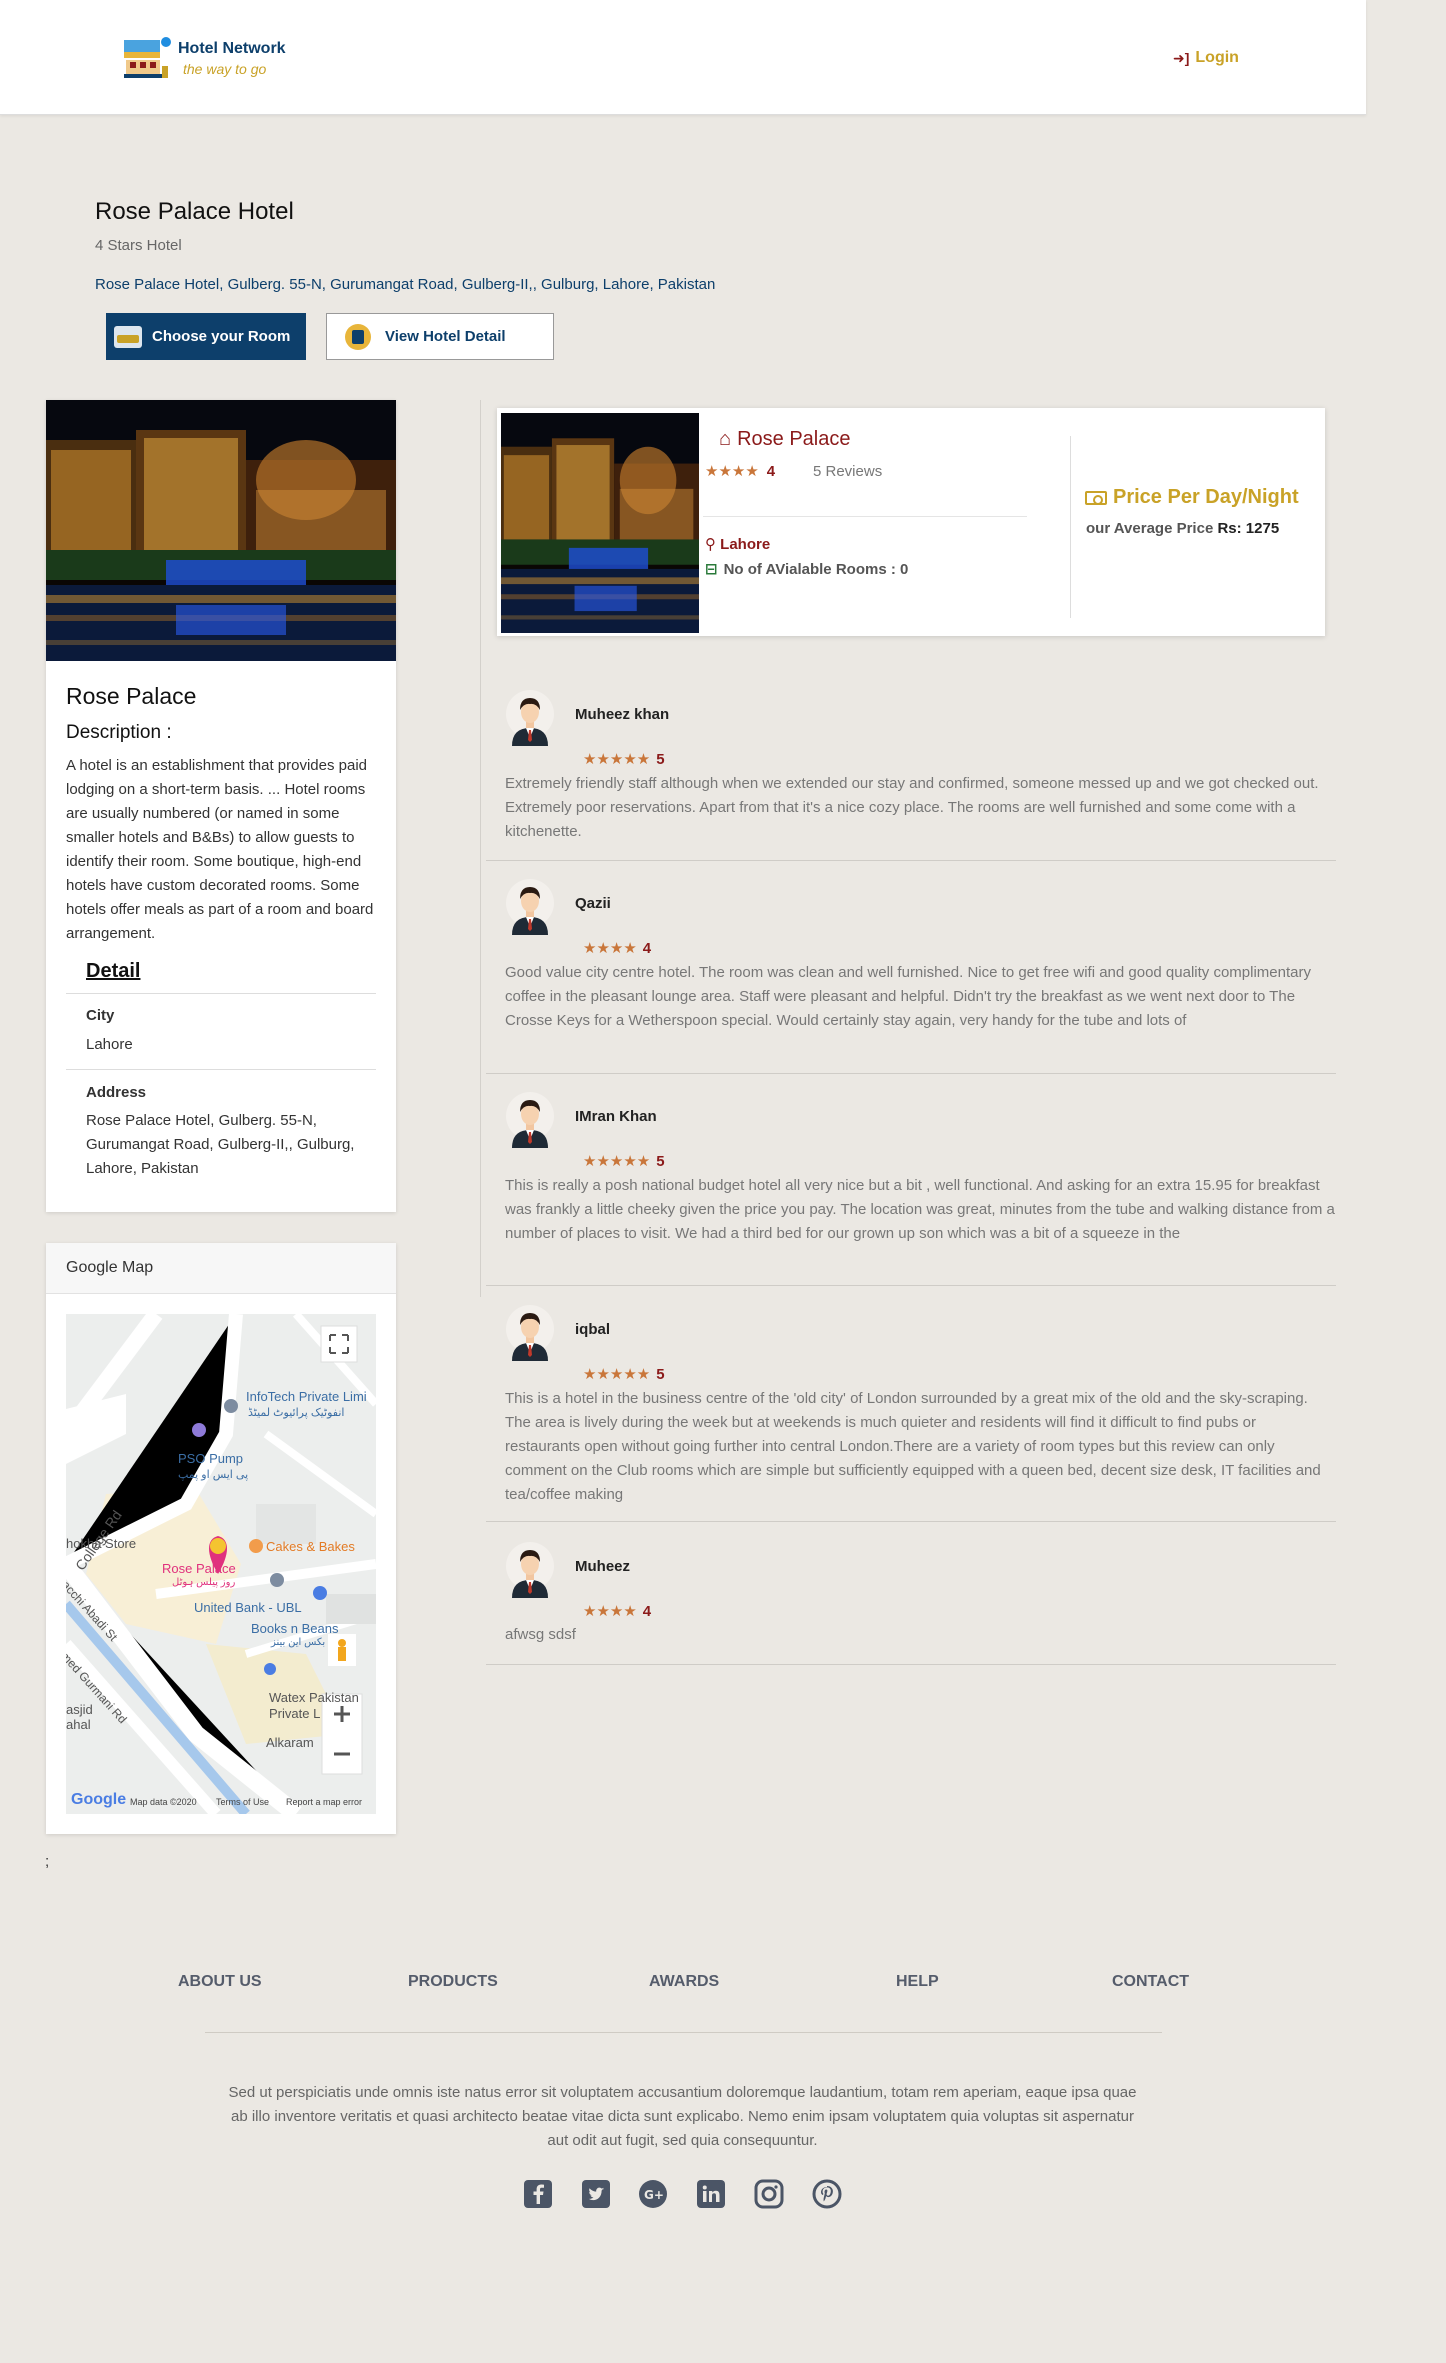 Image resolution: width=1446 pixels, height=2363 pixels. Describe the element at coordinates (221, 336) in the screenshot. I see `choose-room-label: Choose your Room` at that location.